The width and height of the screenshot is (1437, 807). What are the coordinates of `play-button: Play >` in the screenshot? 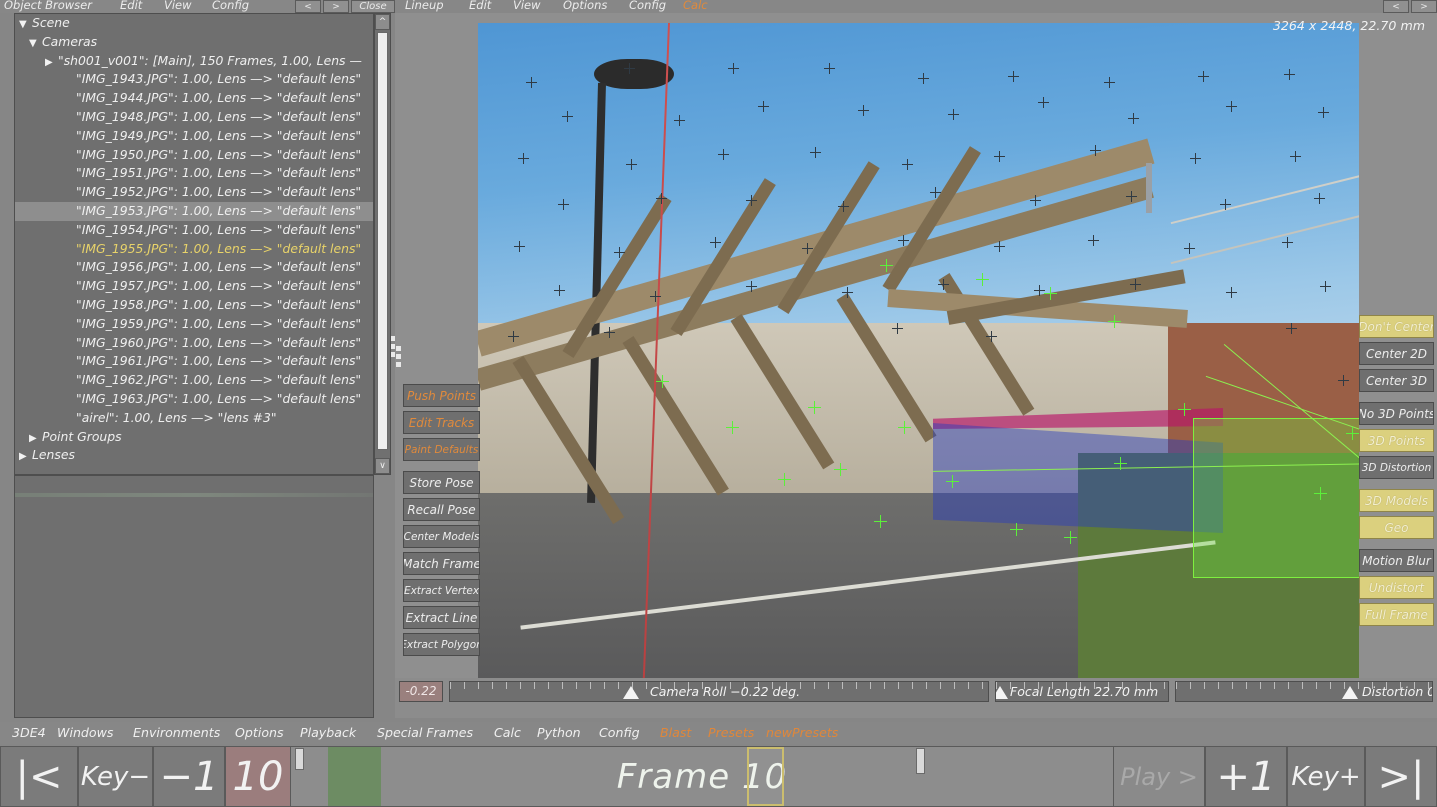 It's located at (1159, 776).